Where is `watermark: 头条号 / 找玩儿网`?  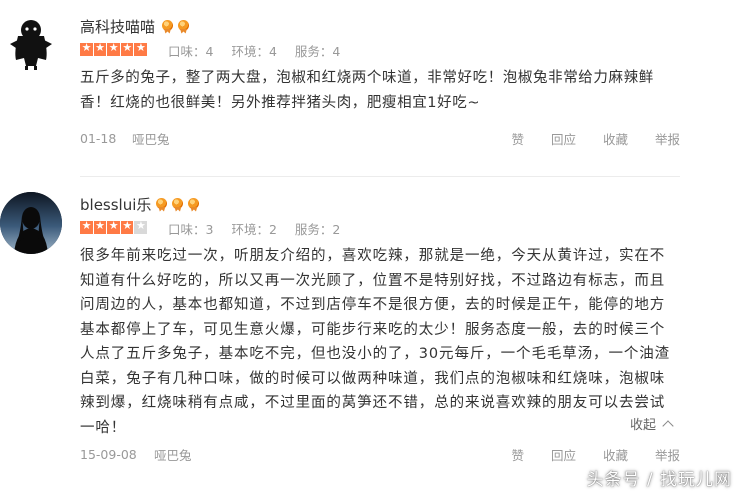 watermark: 头条号 / 找玩儿网 is located at coordinates (659, 480).